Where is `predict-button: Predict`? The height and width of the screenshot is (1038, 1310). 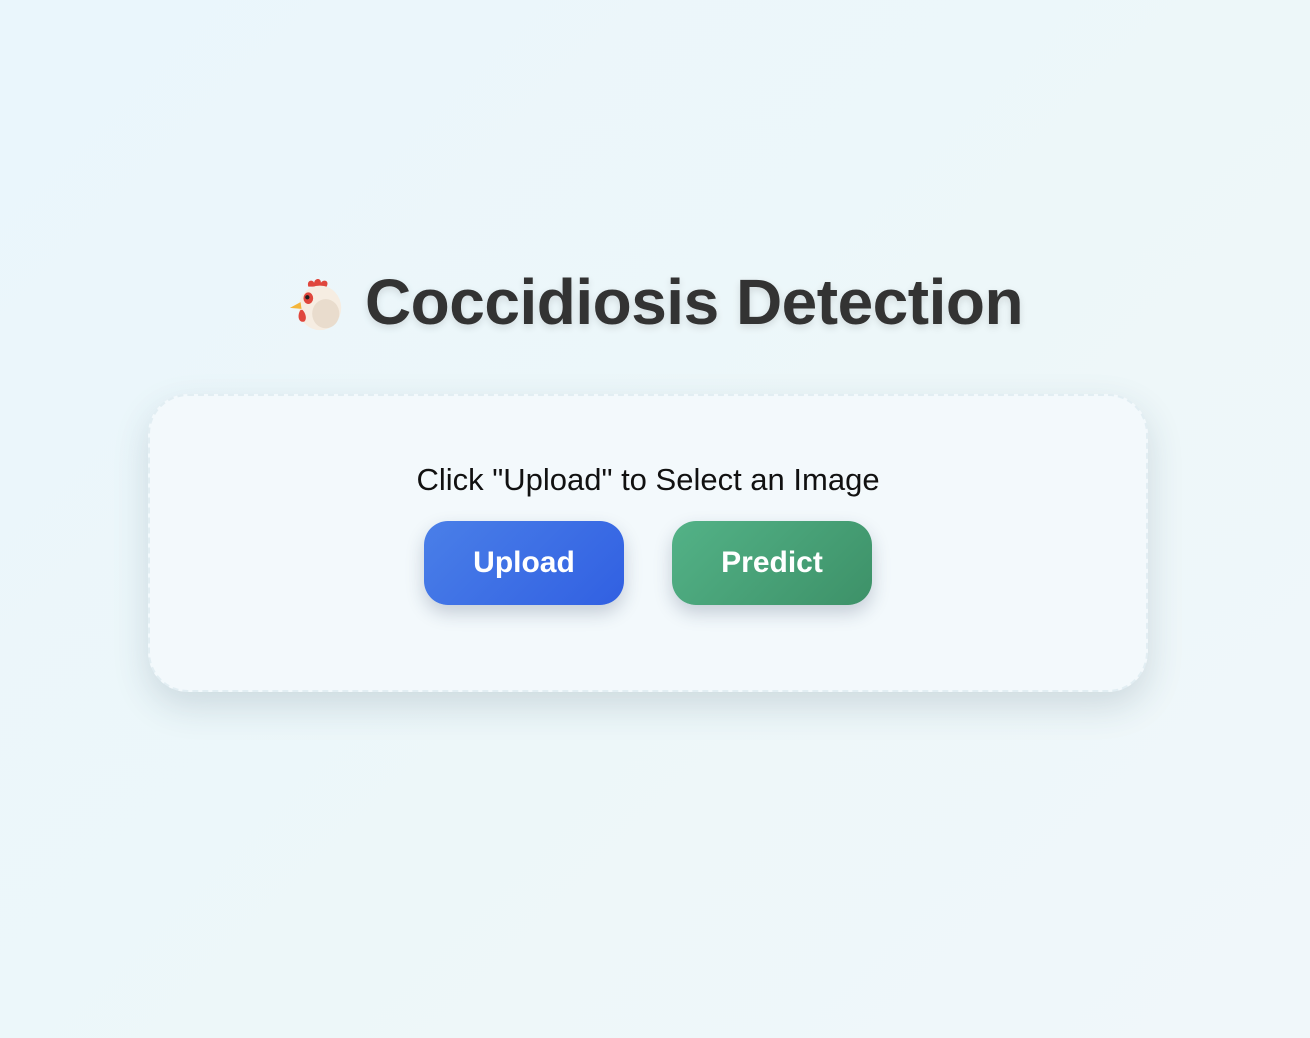 predict-button: Predict is located at coordinates (772, 563).